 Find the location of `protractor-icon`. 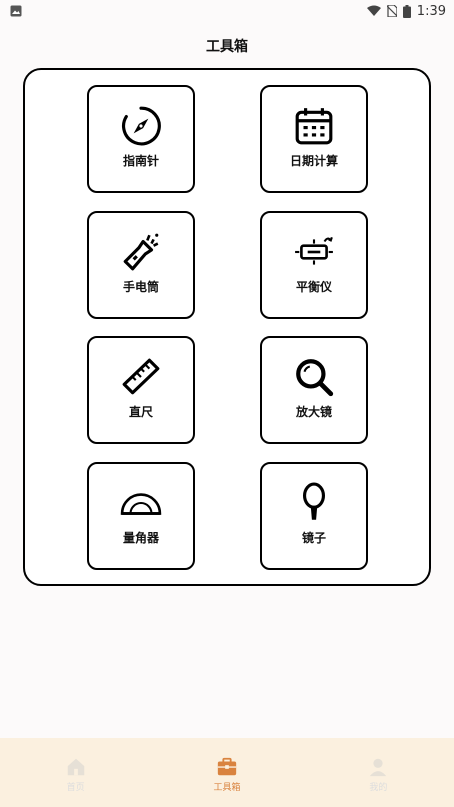

protractor-icon is located at coordinates (141, 504).